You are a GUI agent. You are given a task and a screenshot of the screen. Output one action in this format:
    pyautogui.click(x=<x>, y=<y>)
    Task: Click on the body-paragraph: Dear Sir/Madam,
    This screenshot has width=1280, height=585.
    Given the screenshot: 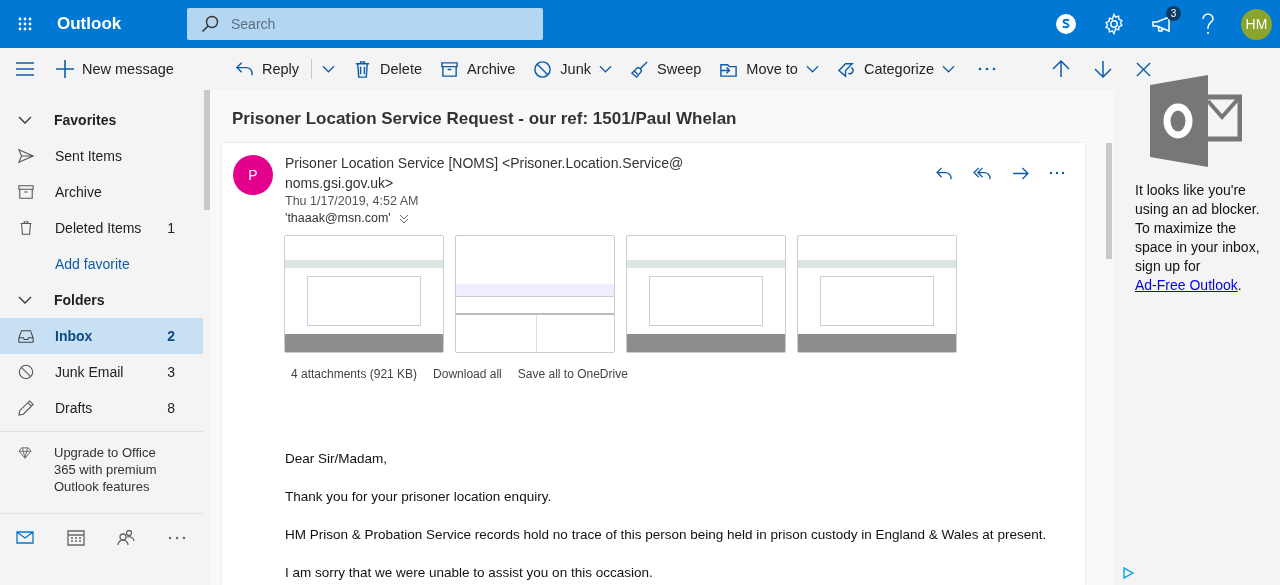 What is the action you would take?
    pyautogui.click(x=337, y=459)
    